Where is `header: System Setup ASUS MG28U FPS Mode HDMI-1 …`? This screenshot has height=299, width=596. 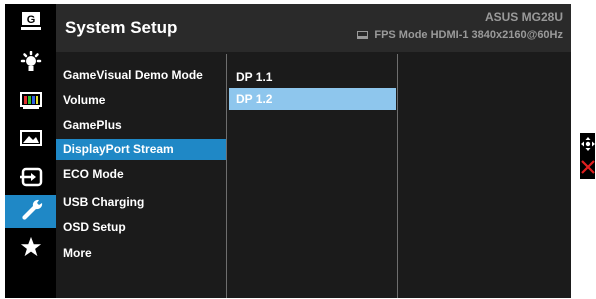 header: System Setup ASUS MG28U FPS Mode HDMI-1 … is located at coordinates (313, 28).